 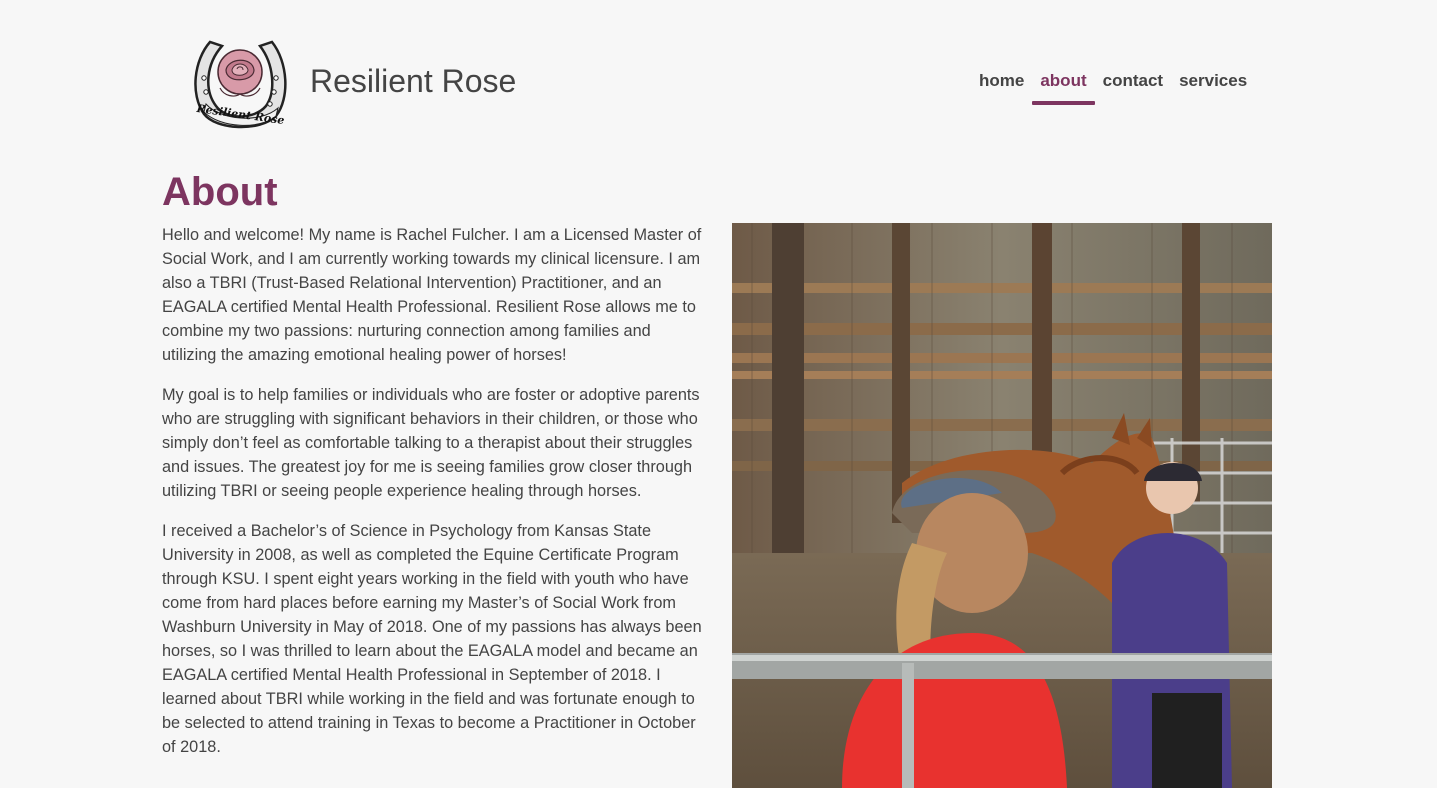 What do you see at coordinates (1213, 81) in the screenshot?
I see `nav-services: services` at bounding box center [1213, 81].